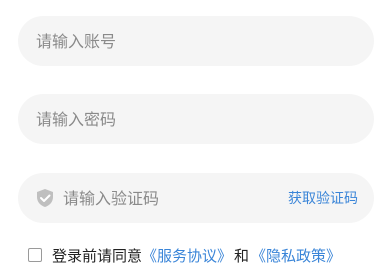  I want to click on privacy-policy-link: 《隐私政策》, so click(296, 255).